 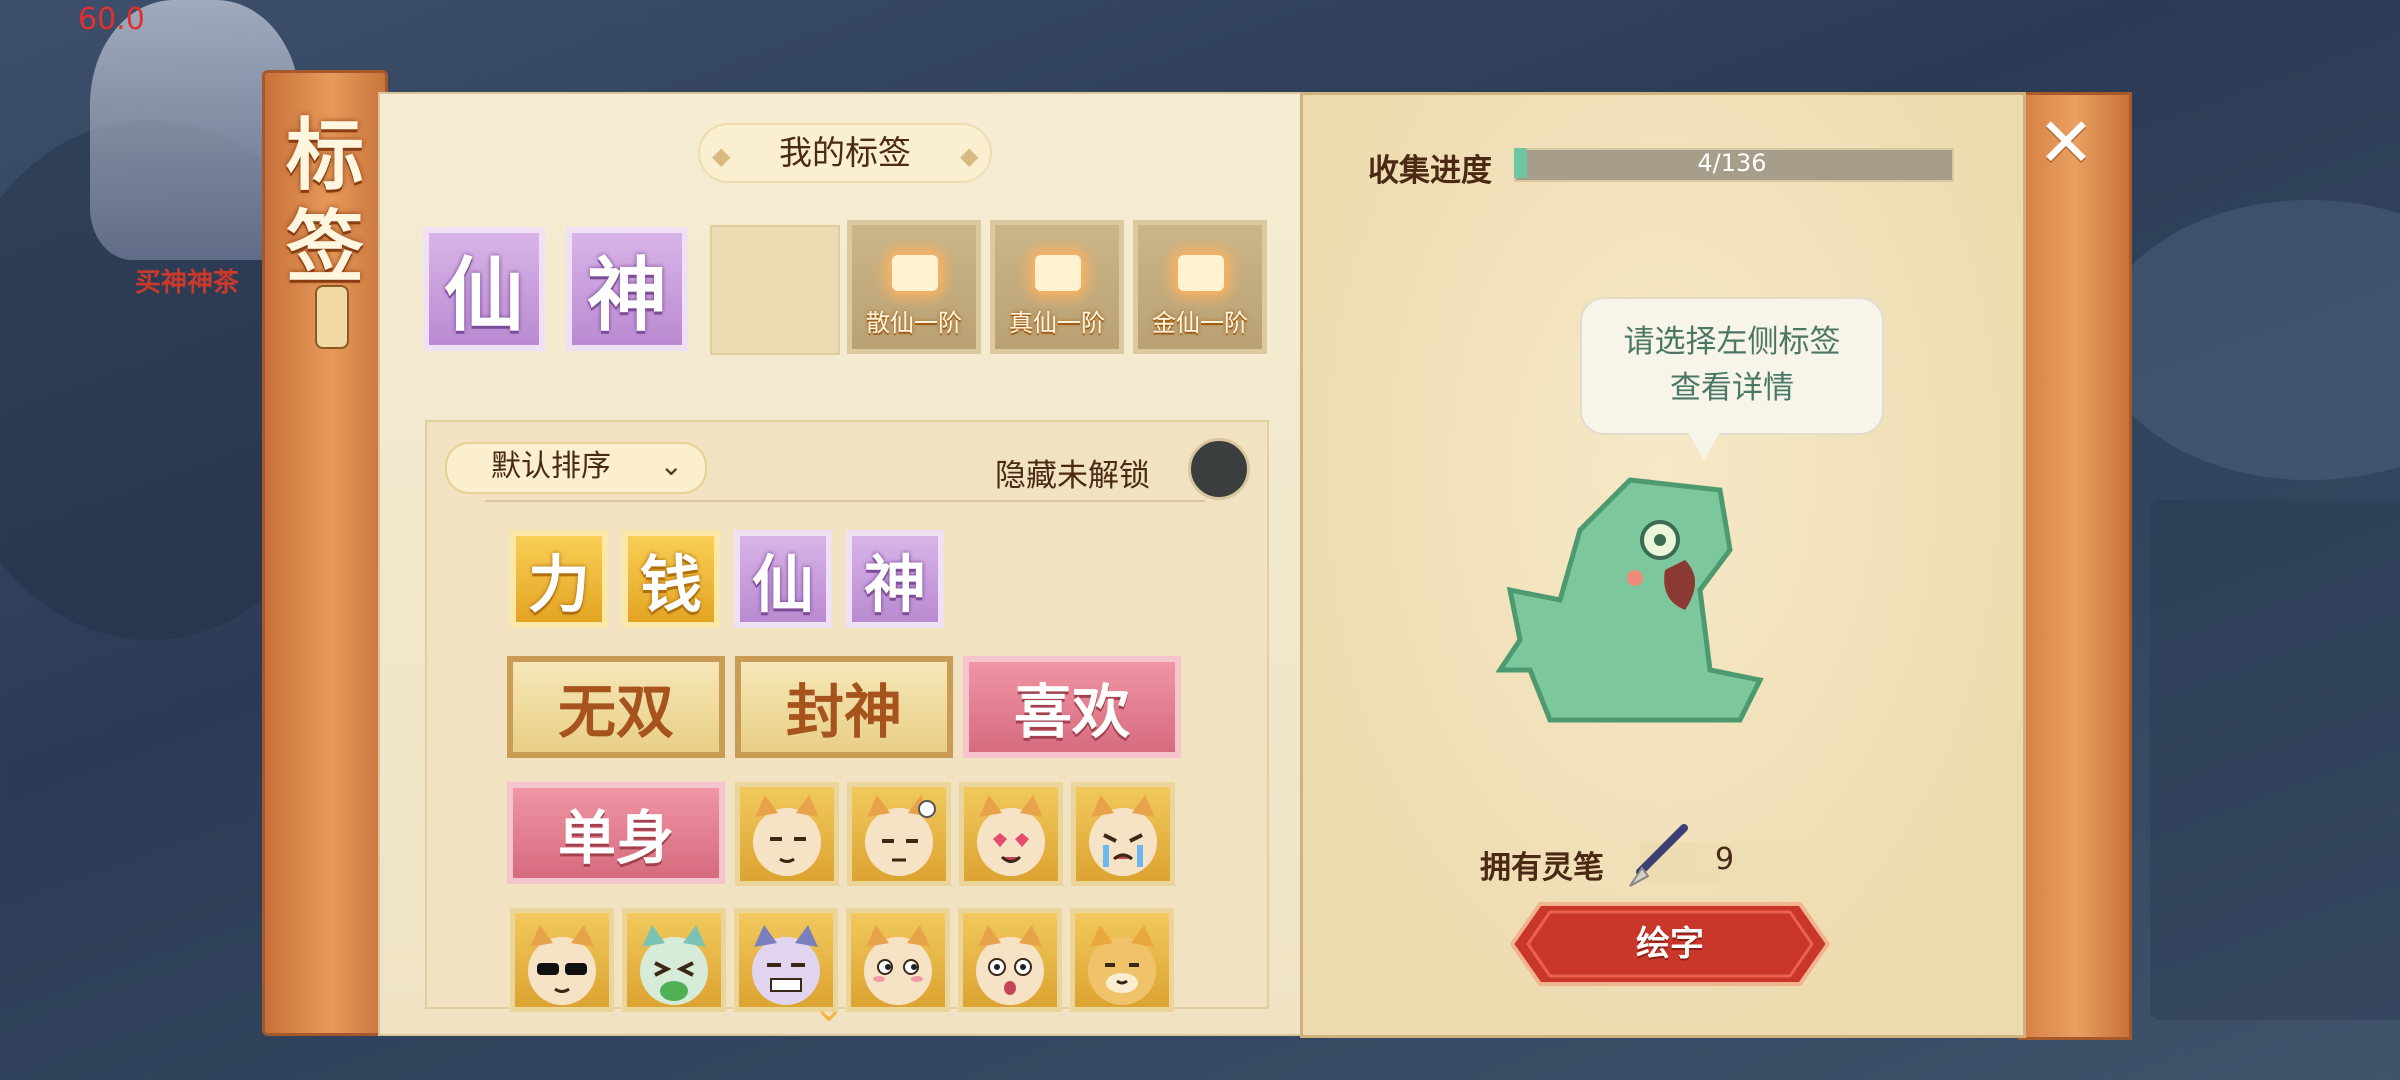 I want to click on bg-pagoda, so click(x=2275, y=760).